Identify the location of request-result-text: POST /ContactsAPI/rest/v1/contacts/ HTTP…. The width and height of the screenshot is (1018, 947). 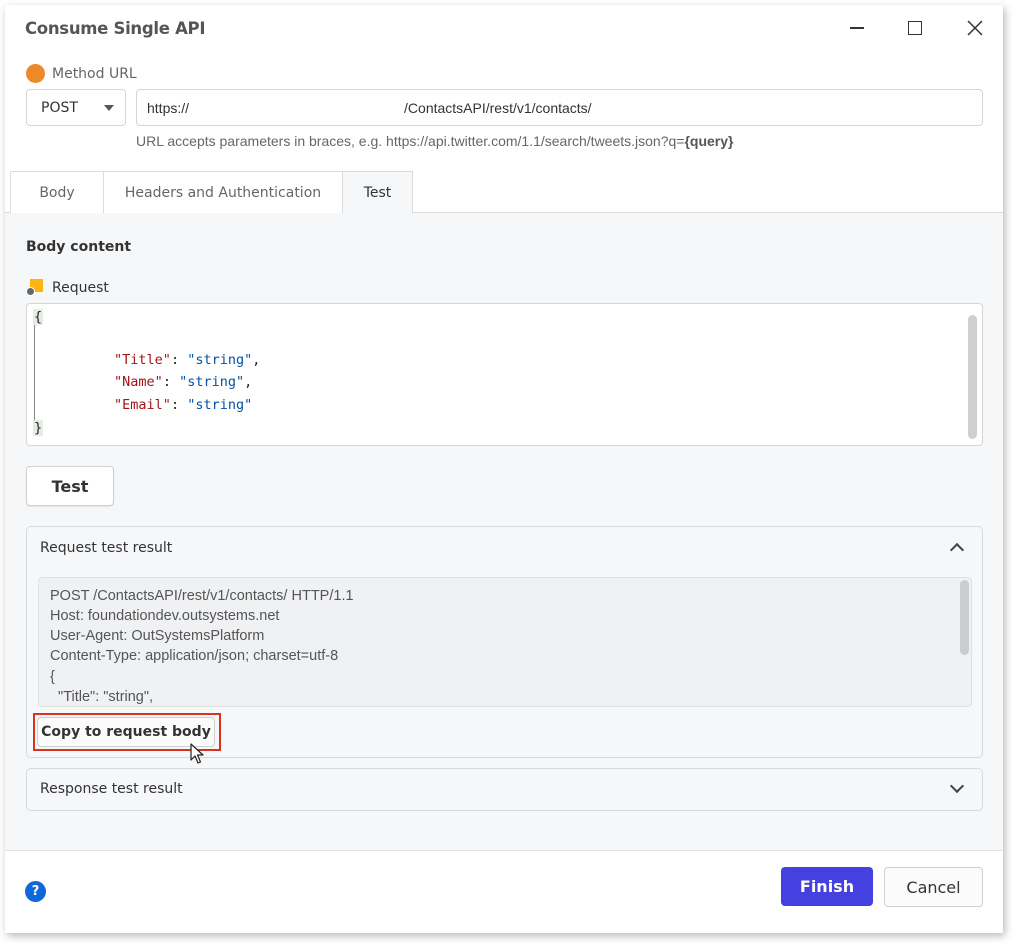
(505, 642).